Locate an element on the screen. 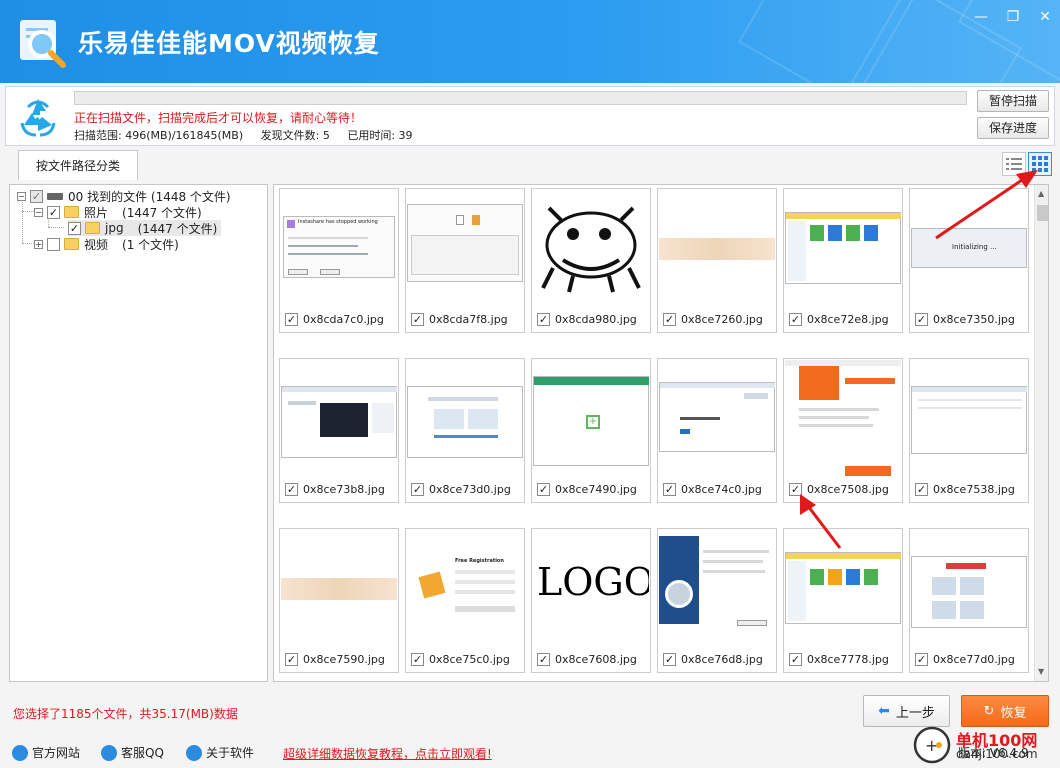 The width and height of the screenshot is (1060, 768). scroll-thumb is located at coordinates (1042, 213).